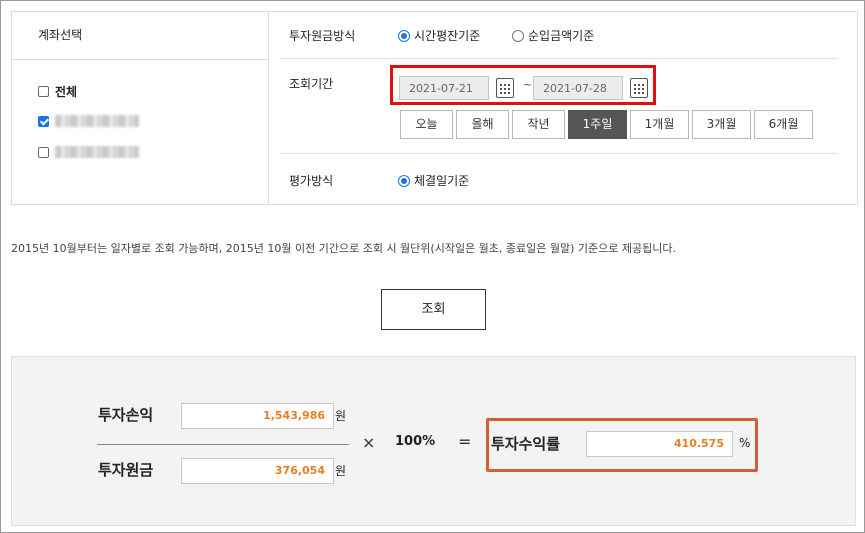  What do you see at coordinates (257, 471) in the screenshot?
I see `principal-value-field: 376,054` at bounding box center [257, 471].